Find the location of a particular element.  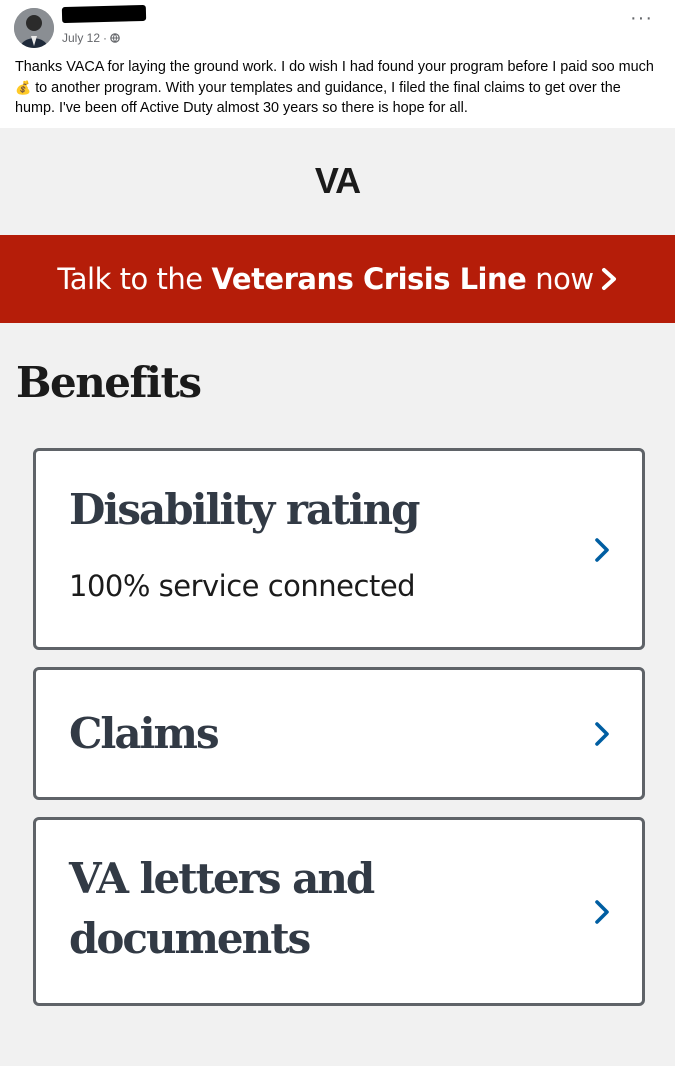

card-title: Disability rating is located at coordinates (244, 509).